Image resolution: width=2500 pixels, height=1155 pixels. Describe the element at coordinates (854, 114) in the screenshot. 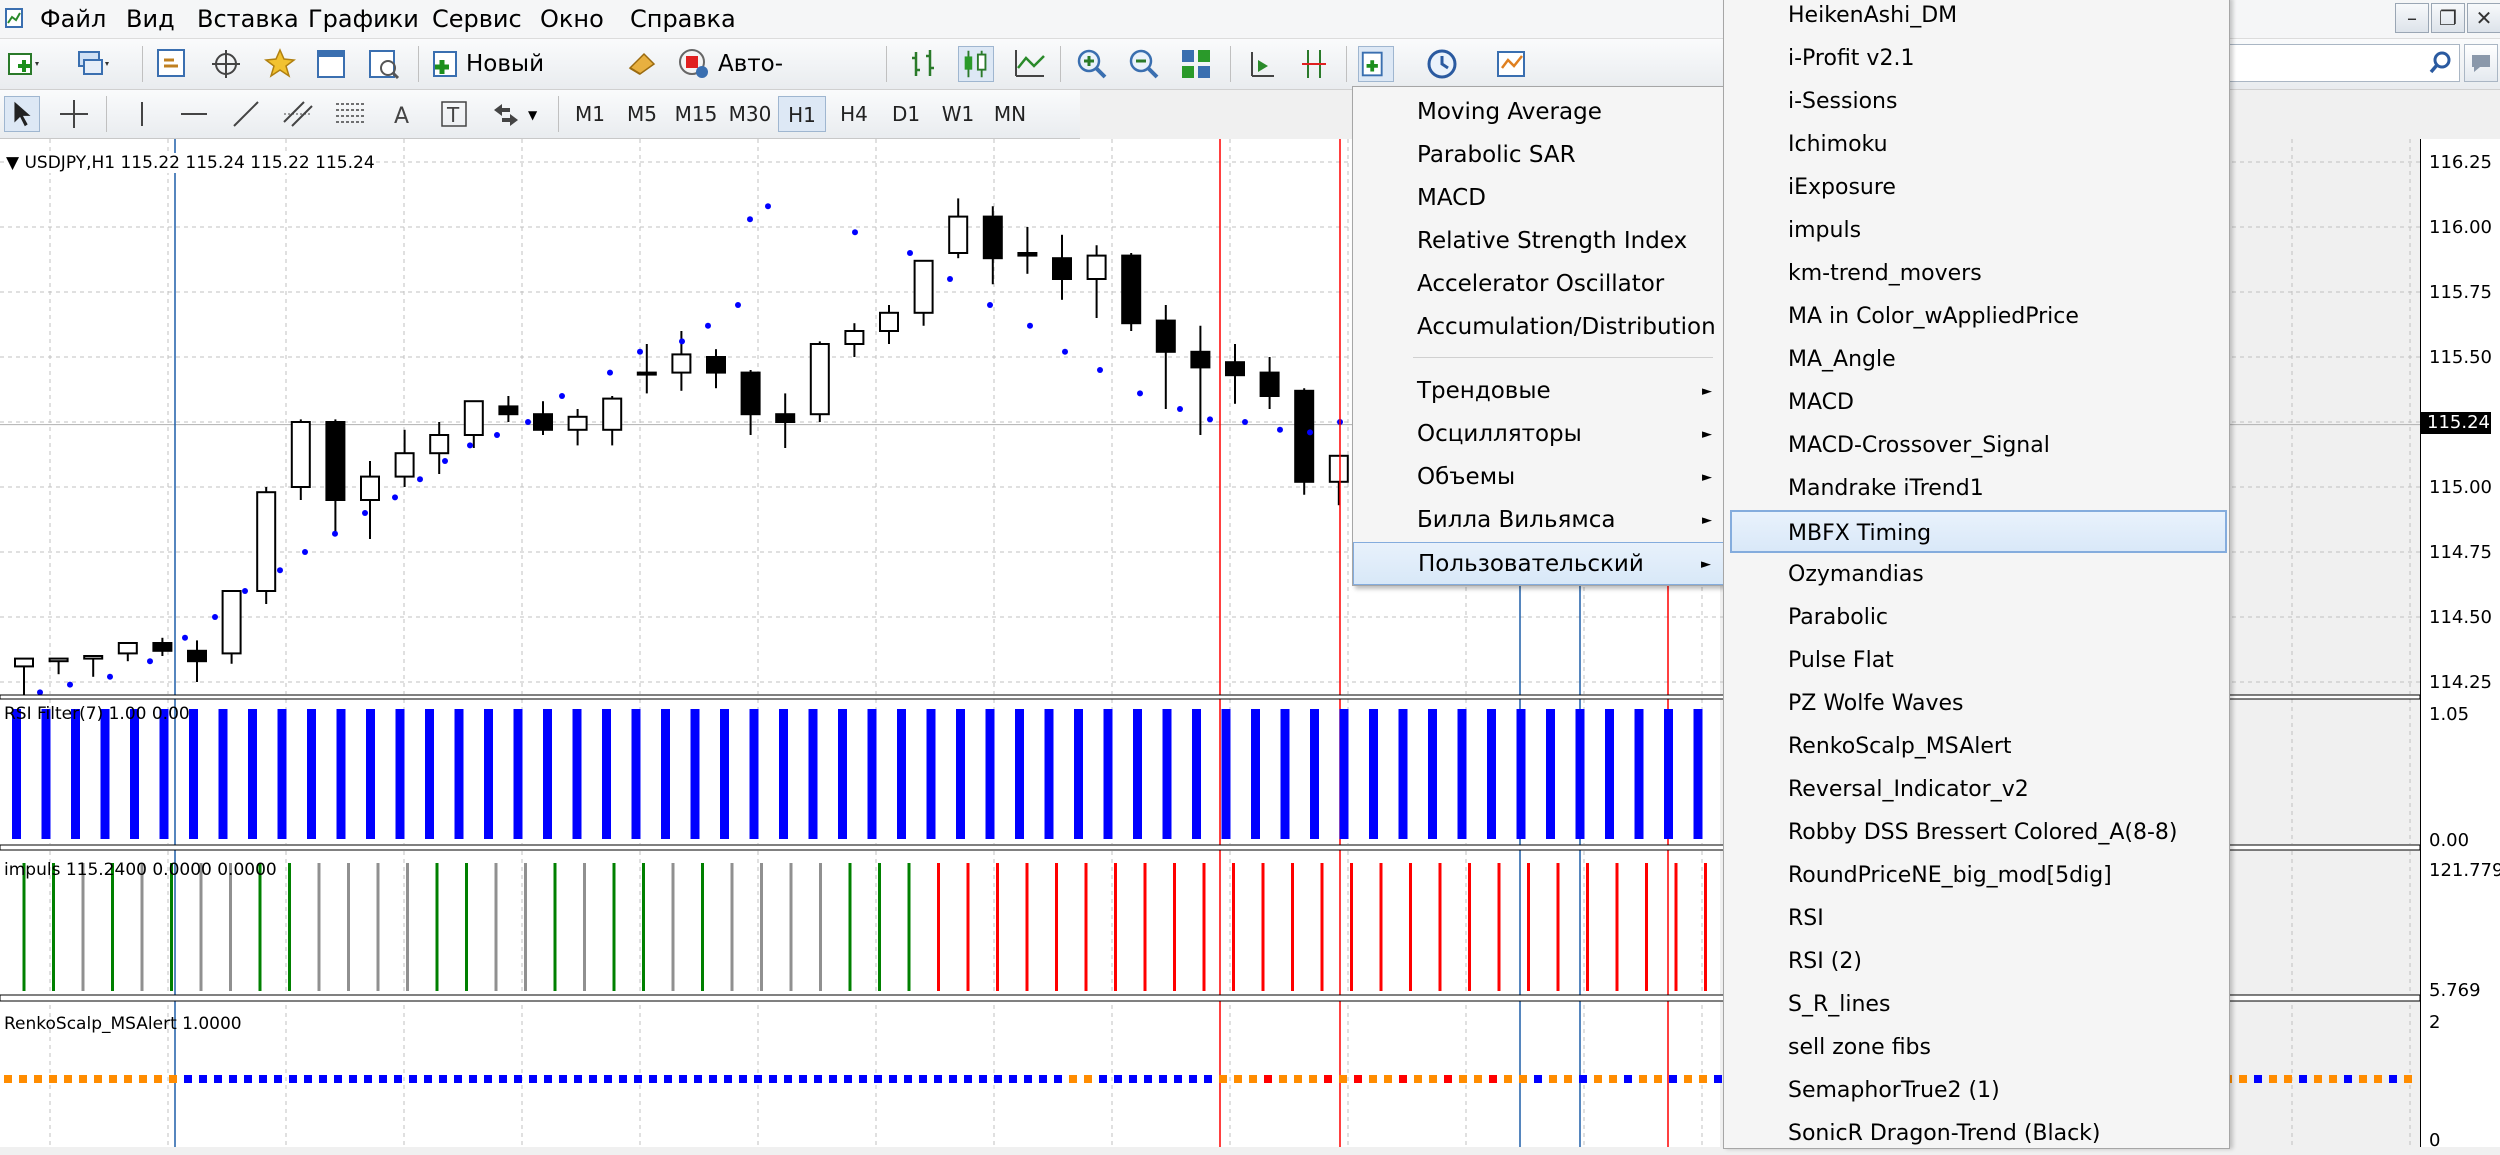

I see `timeframe-h4: H4` at that location.